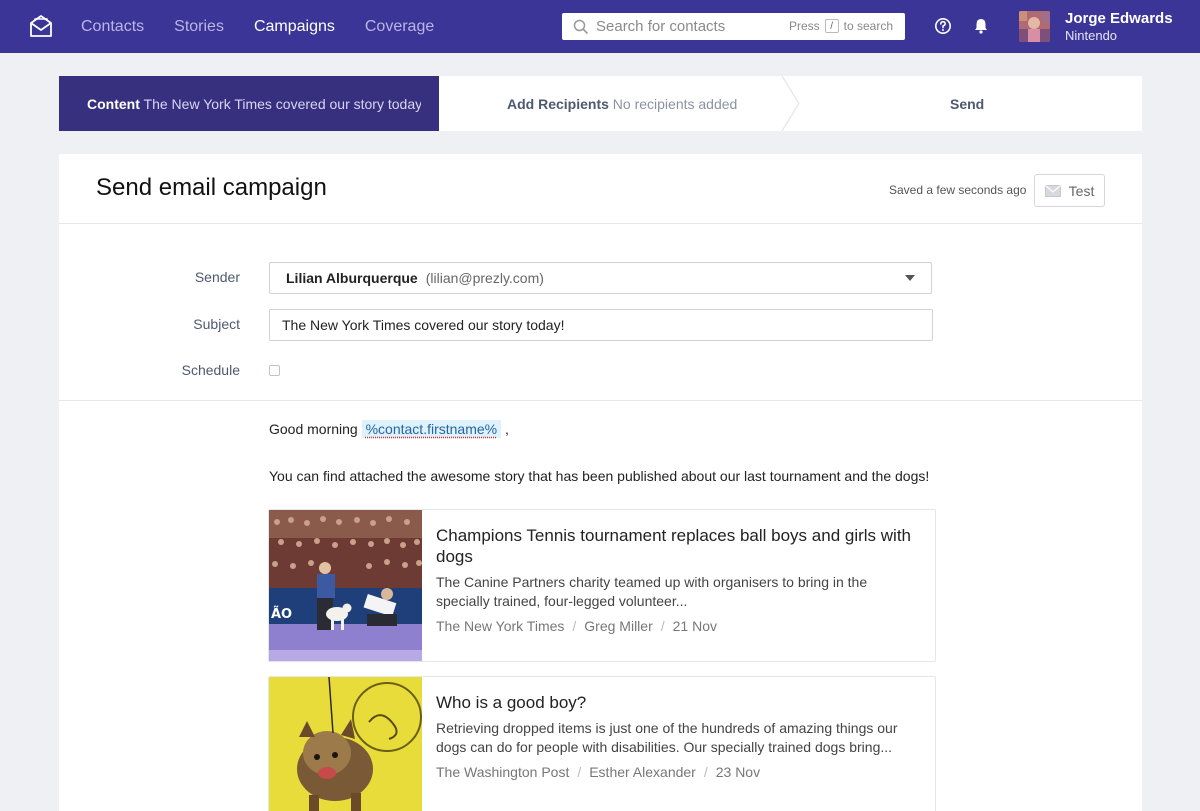 This screenshot has width=1200, height=811. I want to click on article-thumbnail, so click(345, 744).